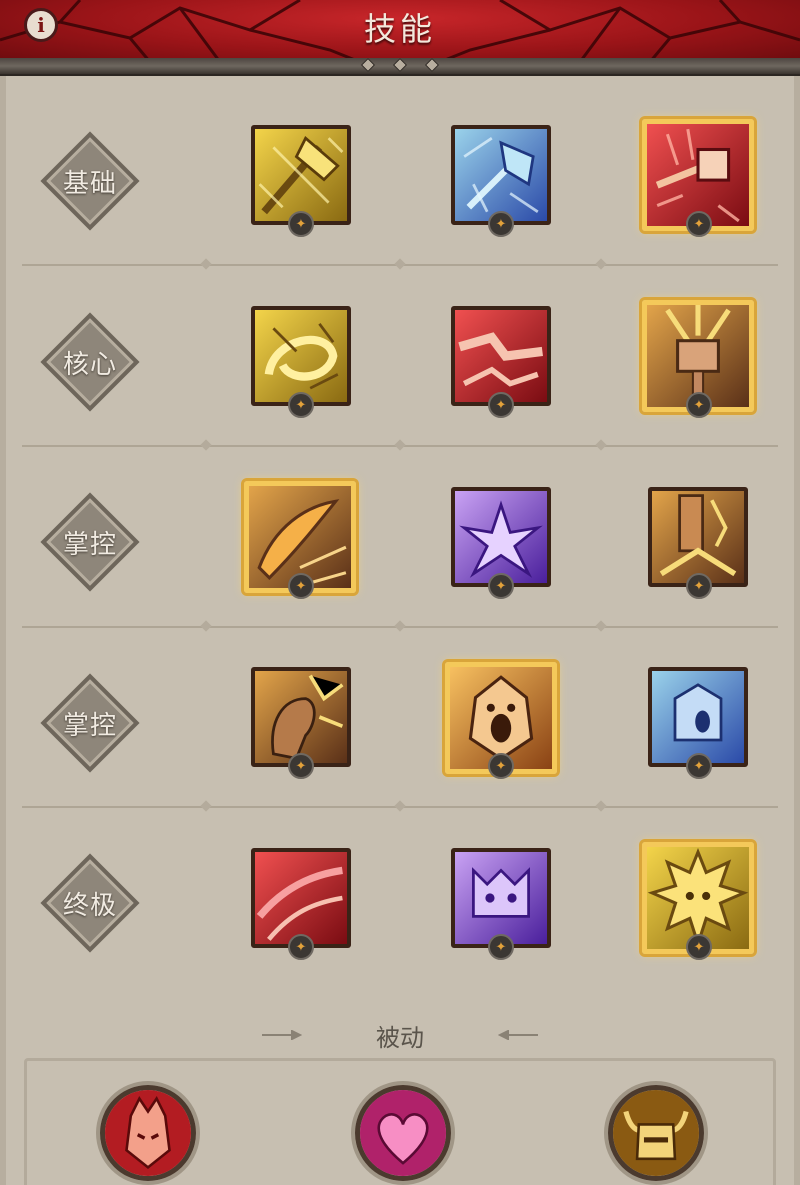 Image resolution: width=800 pixels, height=1185 pixels. I want to click on row-label-text: 核心, so click(89, 364).